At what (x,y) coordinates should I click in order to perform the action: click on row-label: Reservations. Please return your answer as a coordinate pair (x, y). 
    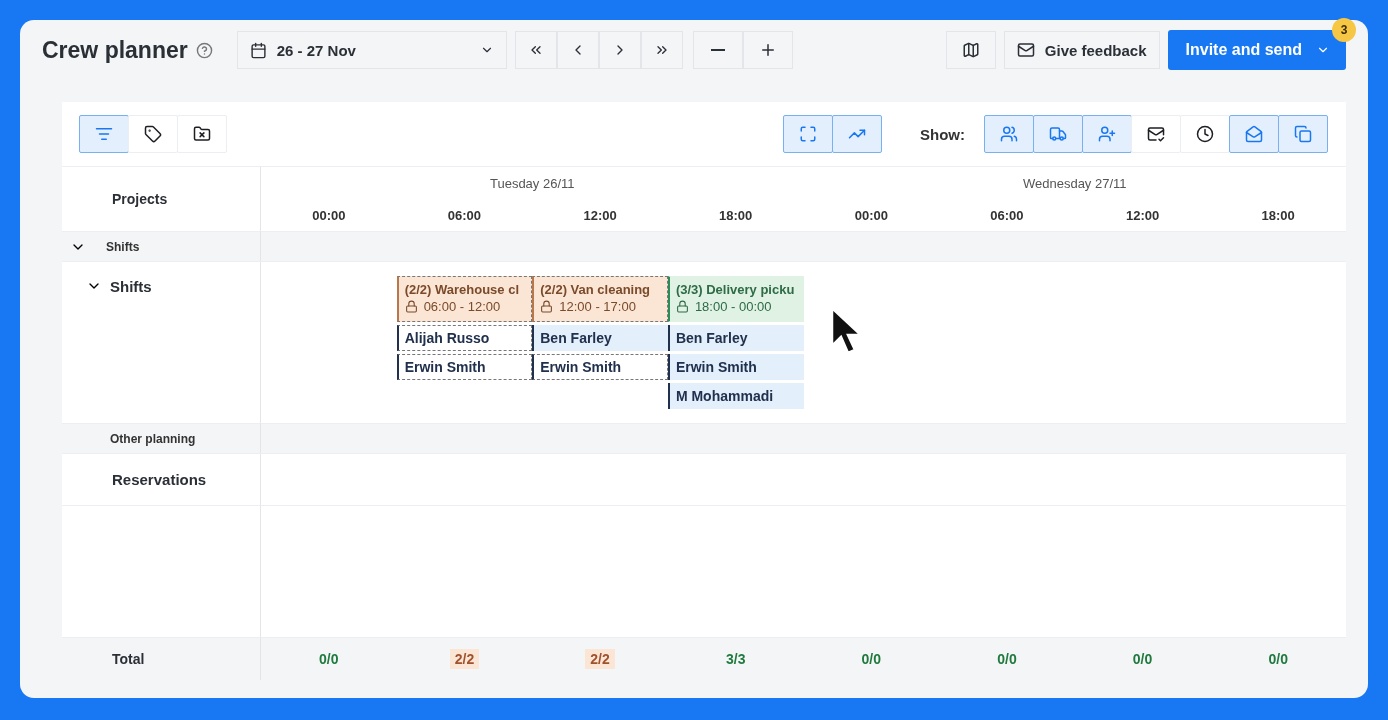
    Looking at the image, I should click on (159, 479).